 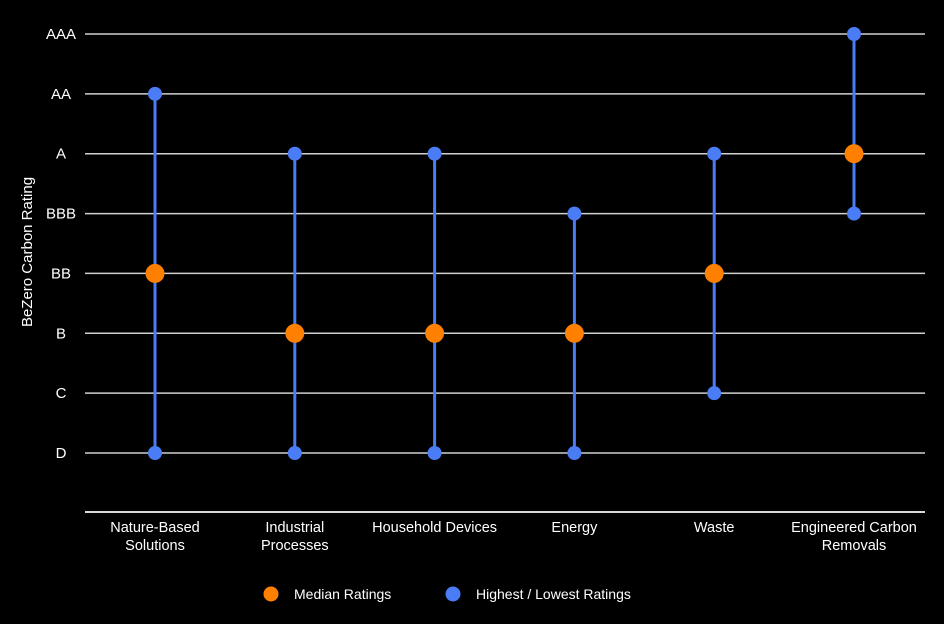 What do you see at coordinates (61, 34) in the screenshot?
I see `y-tick-aaa: AAA` at bounding box center [61, 34].